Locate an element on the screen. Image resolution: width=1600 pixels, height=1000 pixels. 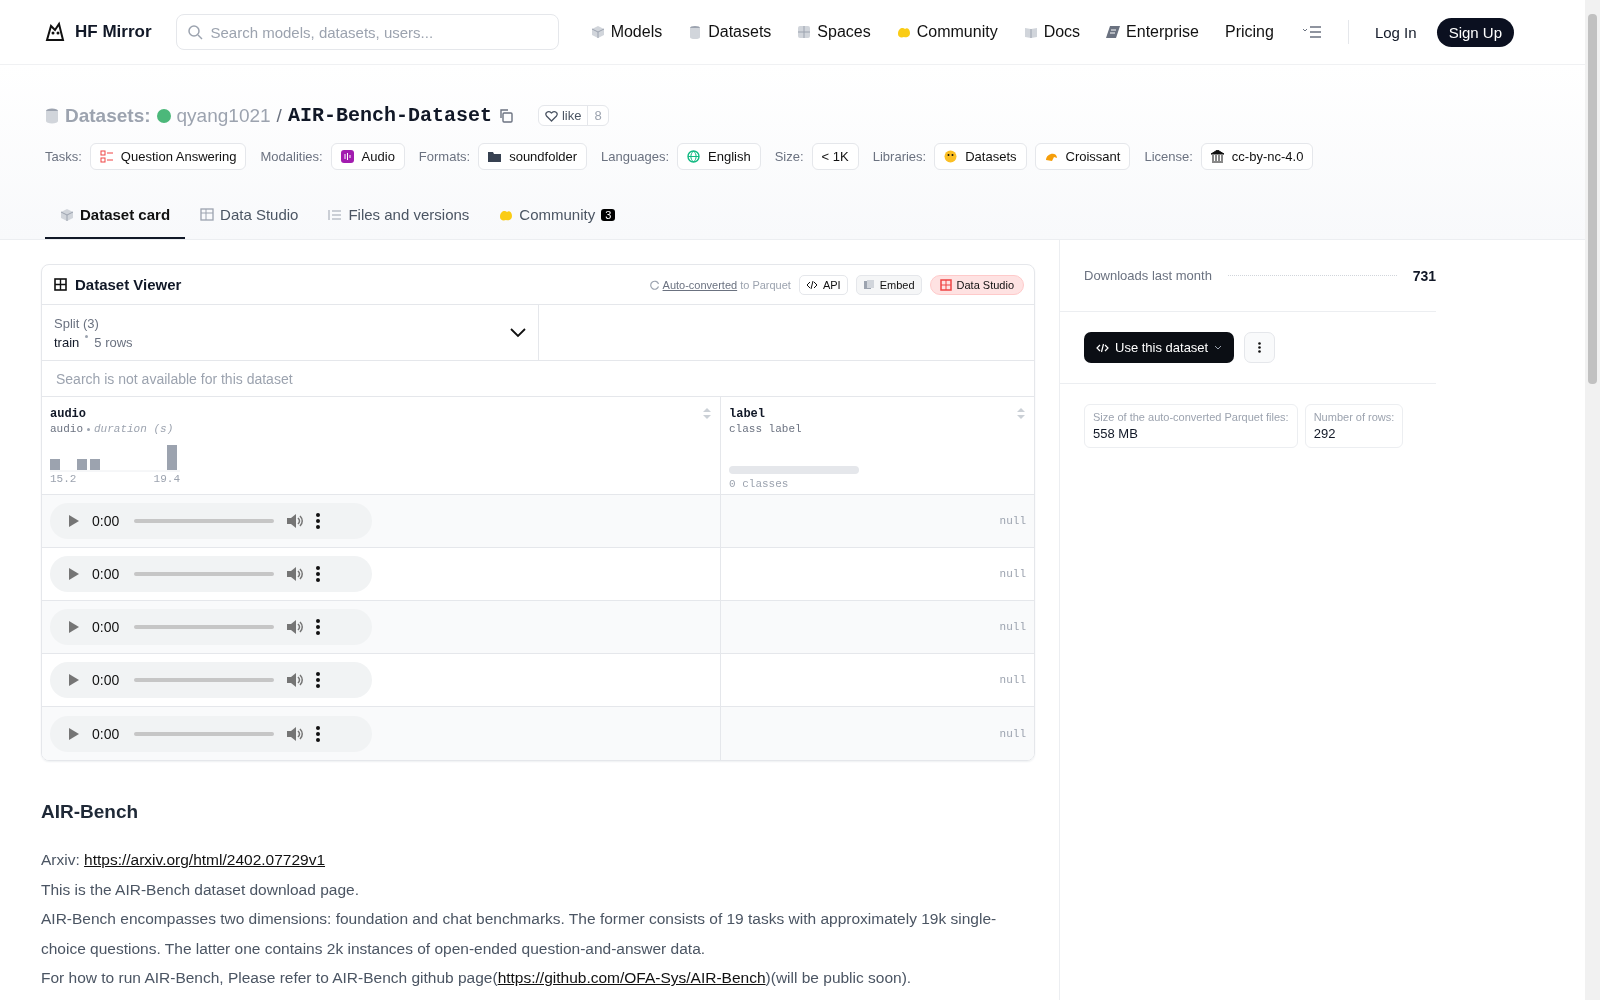
axis-label: 15.2 is located at coordinates (63, 479).